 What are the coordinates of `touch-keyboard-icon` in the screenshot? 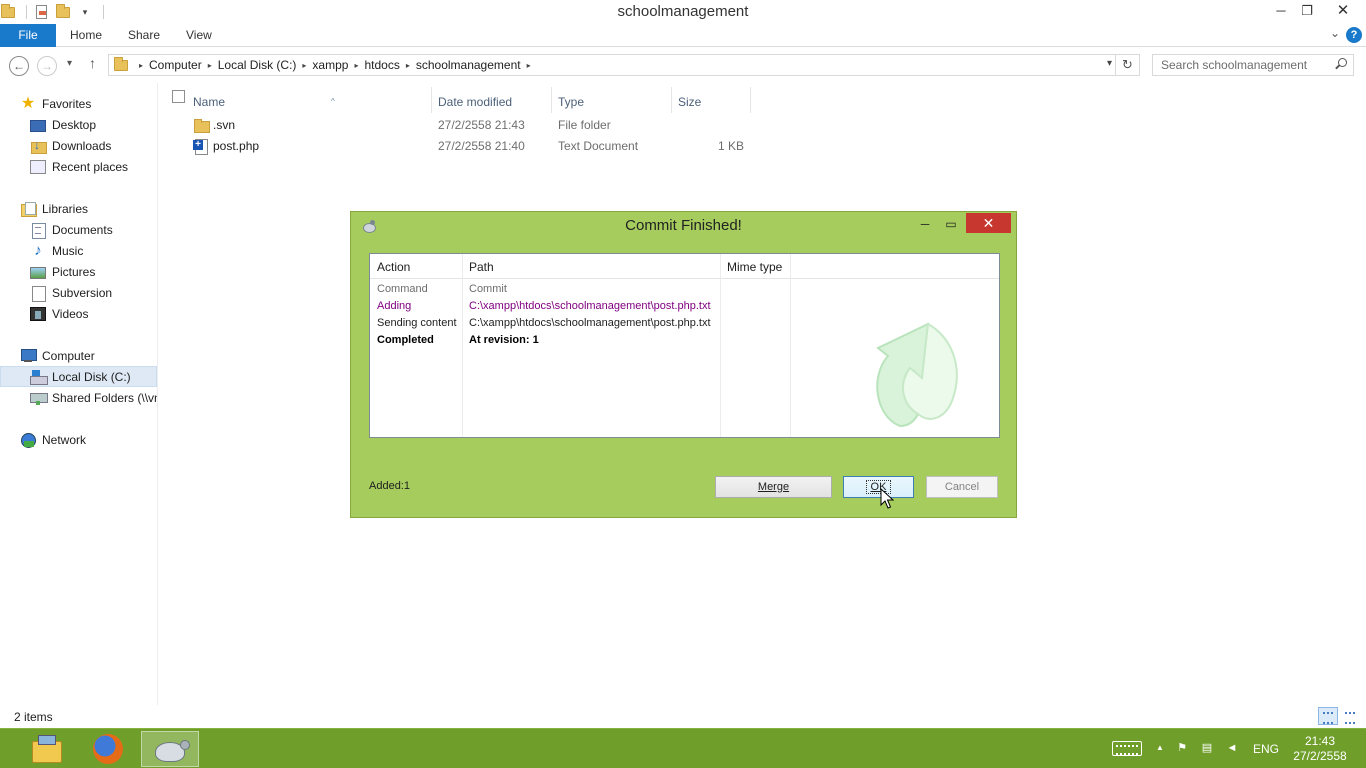 It's located at (1127, 748).